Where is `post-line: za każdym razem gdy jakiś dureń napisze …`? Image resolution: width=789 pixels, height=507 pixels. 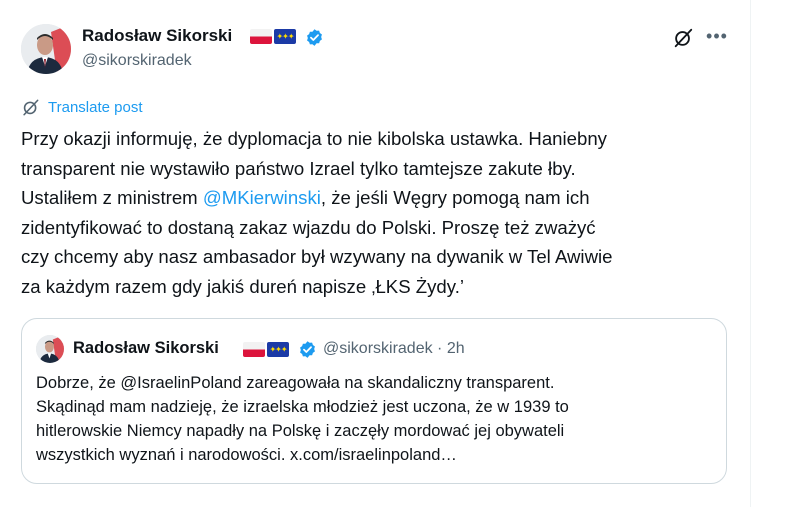 post-line: za każdym razem gdy jakiś dureń napisze … is located at coordinates (242, 286).